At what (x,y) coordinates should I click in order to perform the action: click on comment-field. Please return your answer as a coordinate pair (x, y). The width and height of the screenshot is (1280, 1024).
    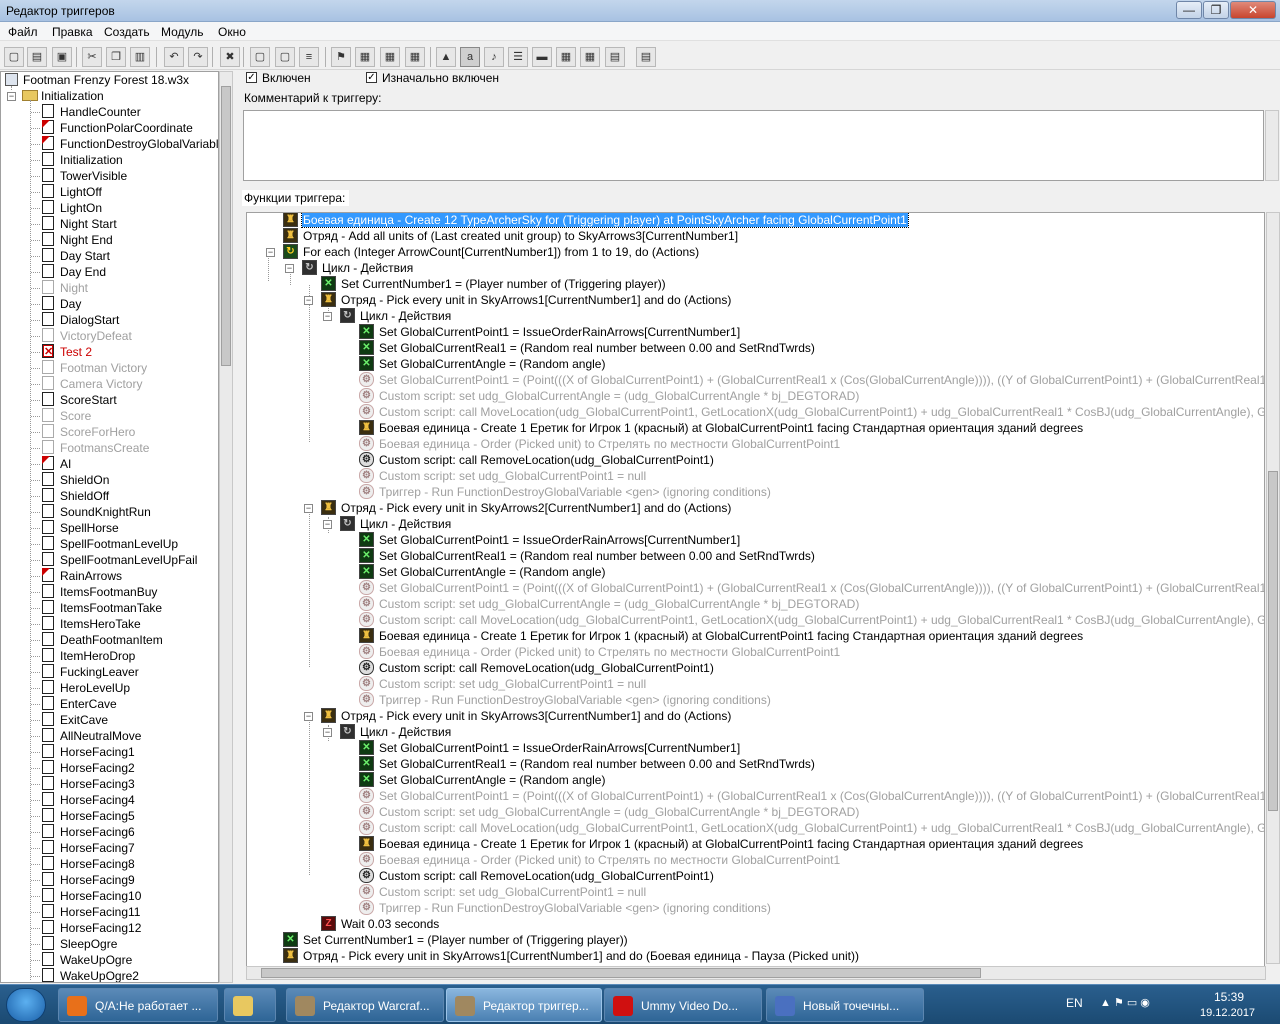
    Looking at the image, I should click on (753, 145).